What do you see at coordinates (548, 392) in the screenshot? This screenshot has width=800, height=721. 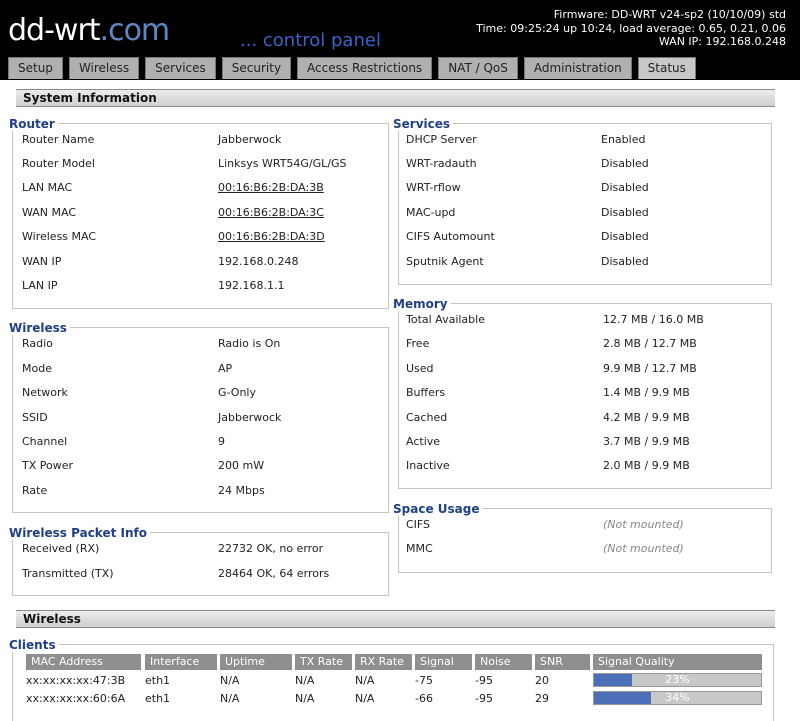 I see `memory-row: Buffers 1.4 MB / 9.9 MB` at bounding box center [548, 392].